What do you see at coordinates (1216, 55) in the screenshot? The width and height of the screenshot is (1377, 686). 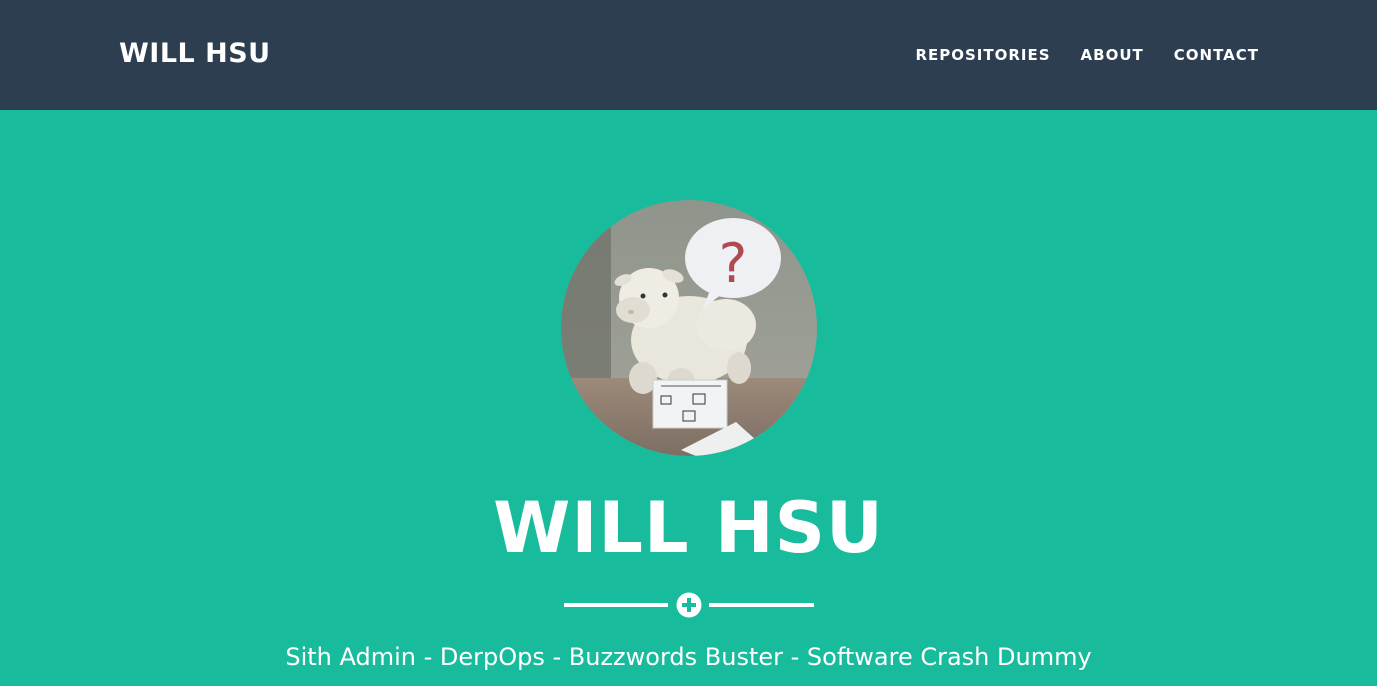 I see `nav-link-contact: CONTACT` at bounding box center [1216, 55].